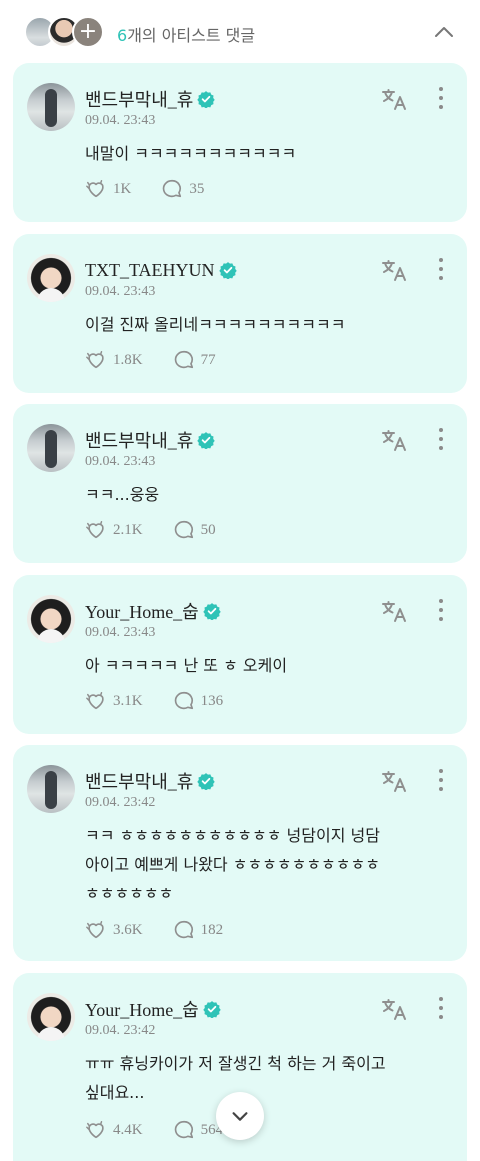  Describe the element at coordinates (212, 929) in the screenshot. I see `reply-count: 182` at that location.